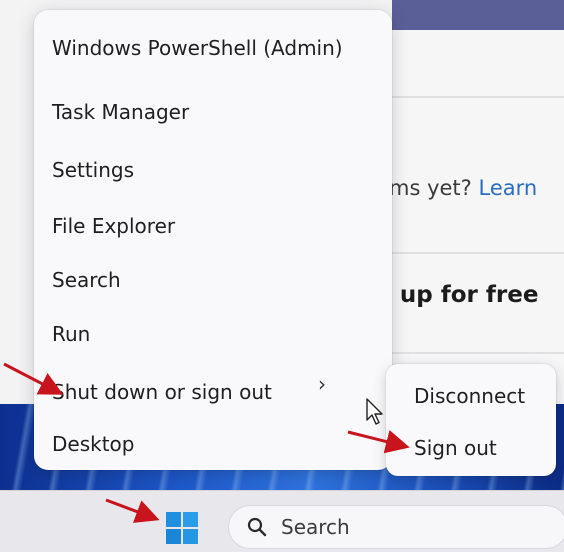 The width and height of the screenshot is (564, 552). I want to click on menu-item-file-explorer: File Explorer, so click(113, 226).